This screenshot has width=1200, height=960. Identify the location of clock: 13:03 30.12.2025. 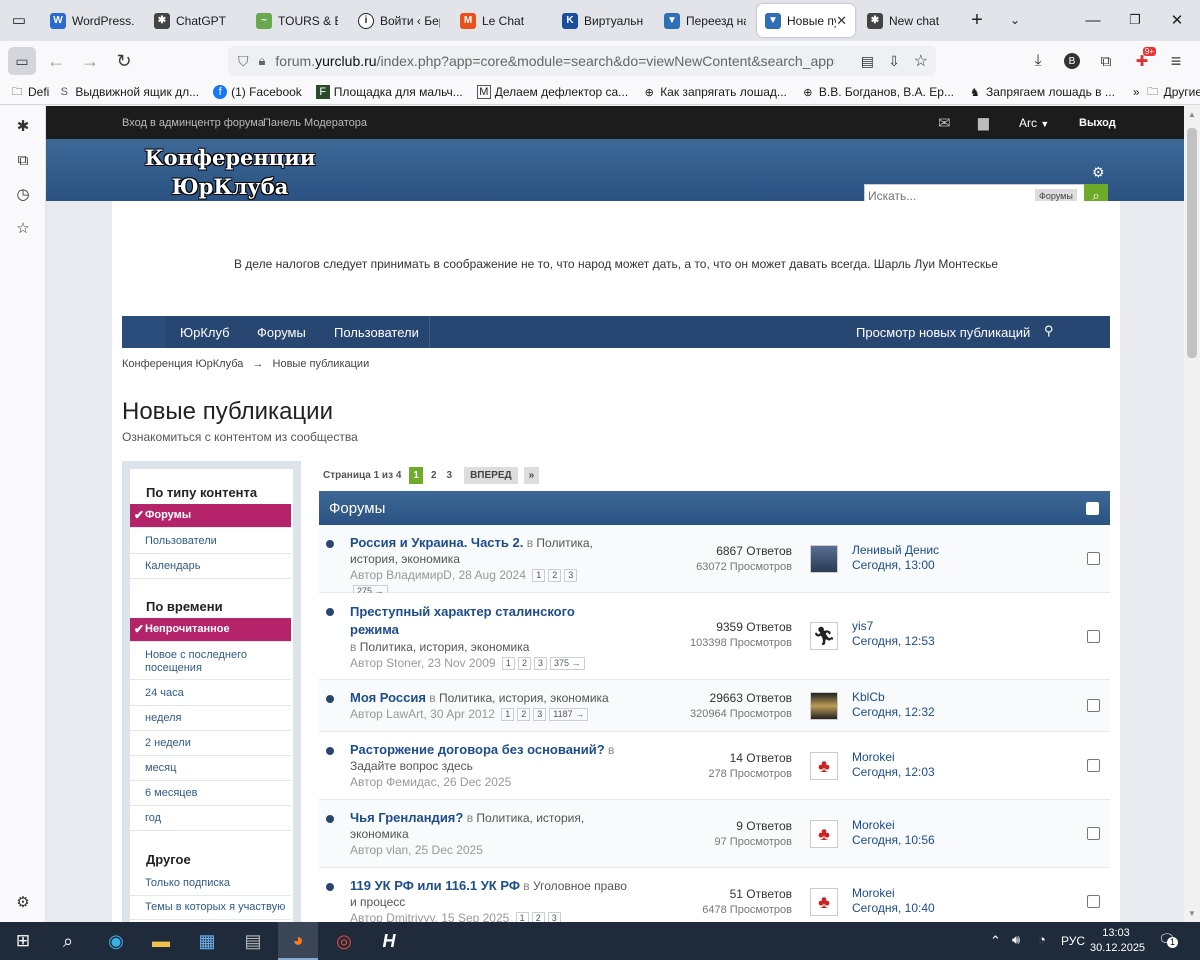
(1117, 941).